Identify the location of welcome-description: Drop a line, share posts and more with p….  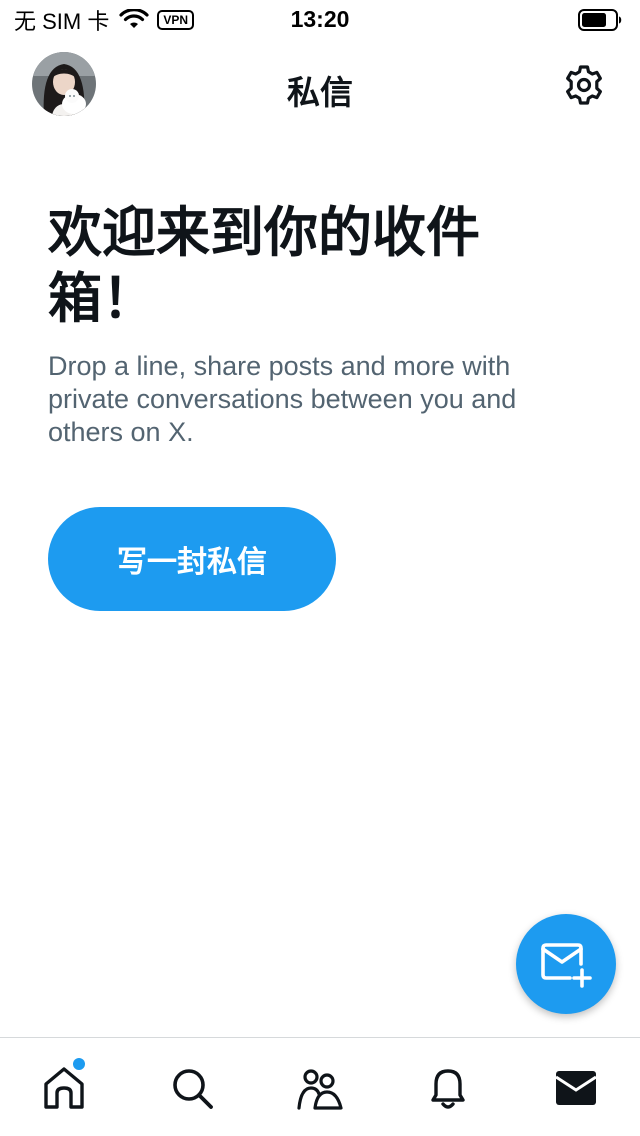
(282, 399).